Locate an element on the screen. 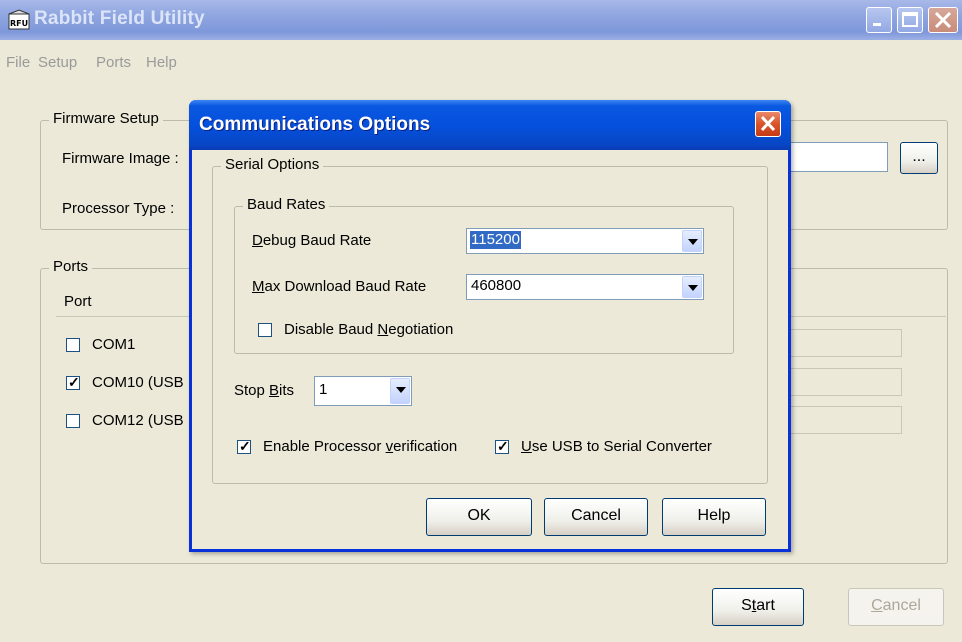 Image resolution: width=962 pixels, height=642 pixels. disable-negotiation-row: Disable Baud Negotiation is located at coordinates (355, 329).